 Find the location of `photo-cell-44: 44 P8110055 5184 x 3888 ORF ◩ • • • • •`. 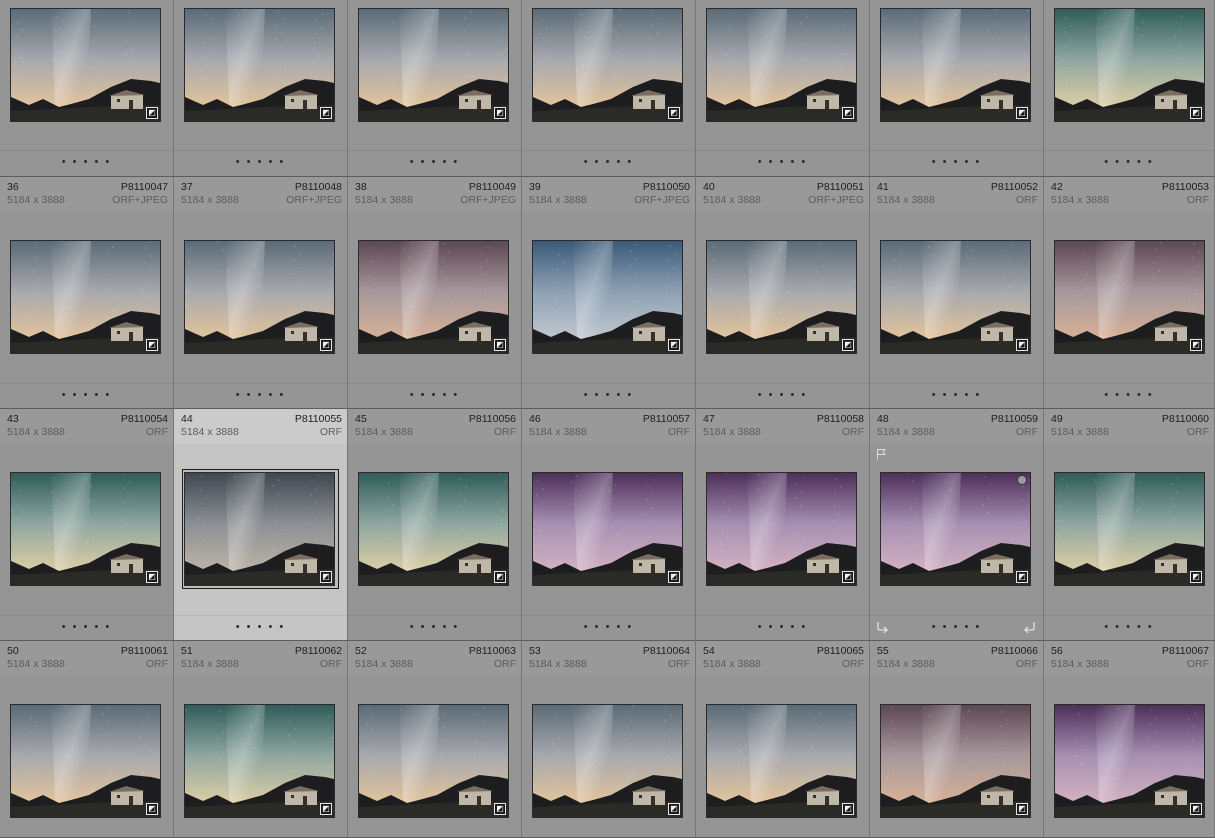

photo-cell-44: 44 P8110055 5184 x 3888 ORF ◩ • • • • • is located at coordinates (261, 525).